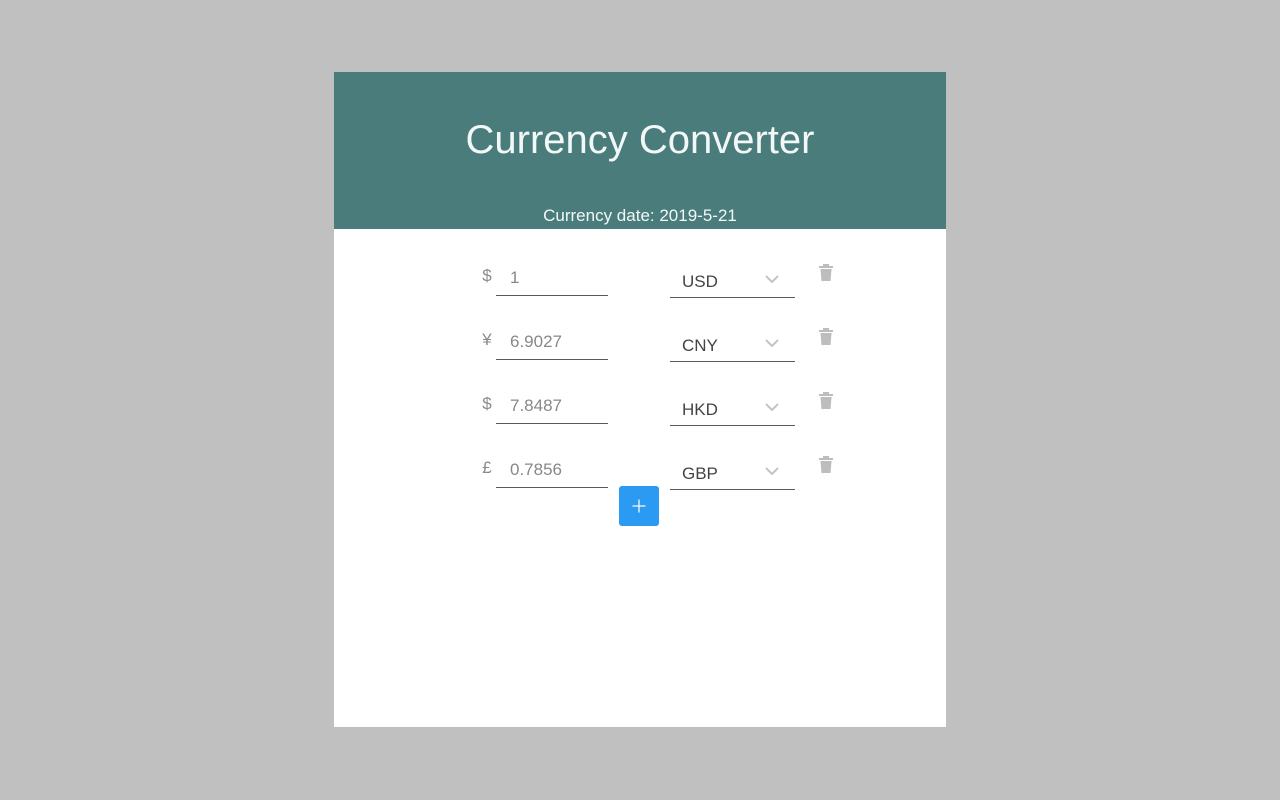 The image size is (1280, 800). What do you see at coordinates (732, 279) in the screenshot?
I see `currency-select: USD` at bounding box center [732, 279].